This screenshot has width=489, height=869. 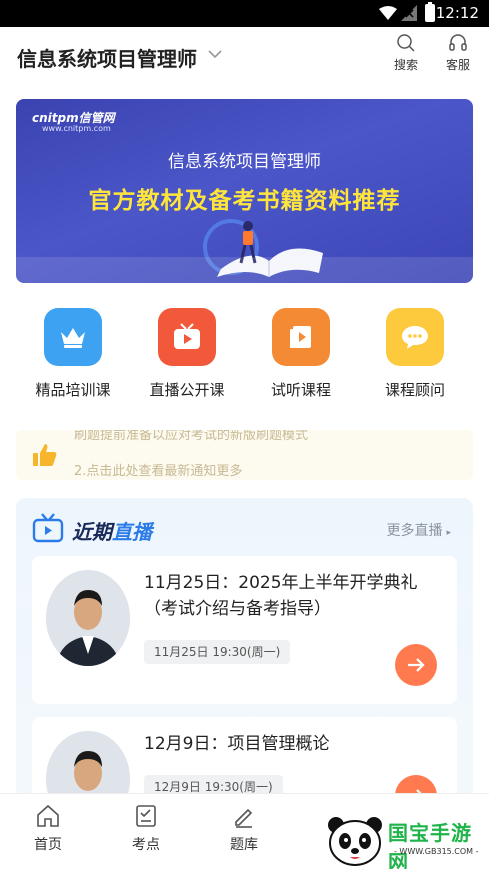 What do you see at coordinates (244, 13) in the screenshot?
I see `status-bar: 12:12` at bounding box center [244, 13].